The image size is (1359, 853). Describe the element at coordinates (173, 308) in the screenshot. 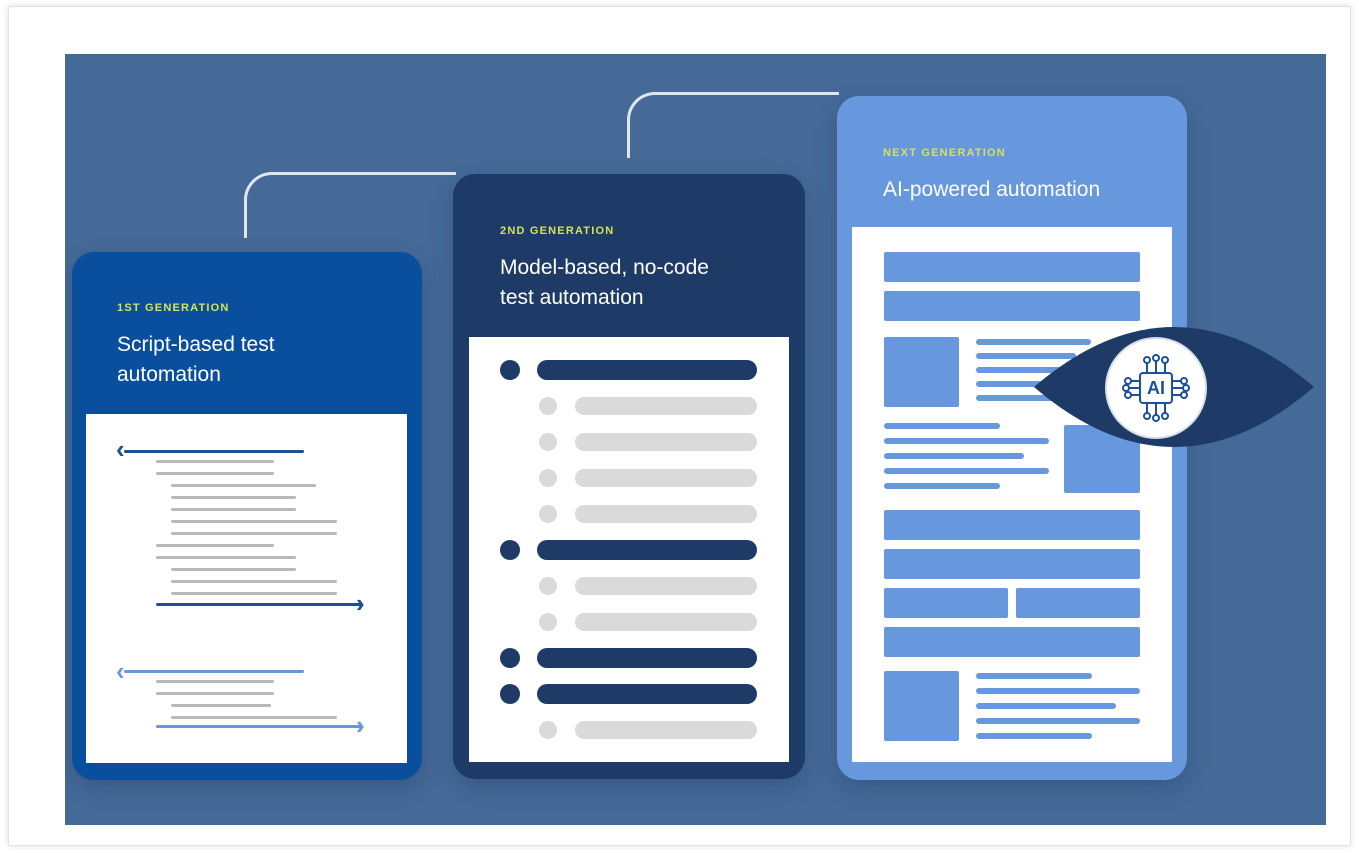

I see `generation-label: 1ST GENERATION` at that location.